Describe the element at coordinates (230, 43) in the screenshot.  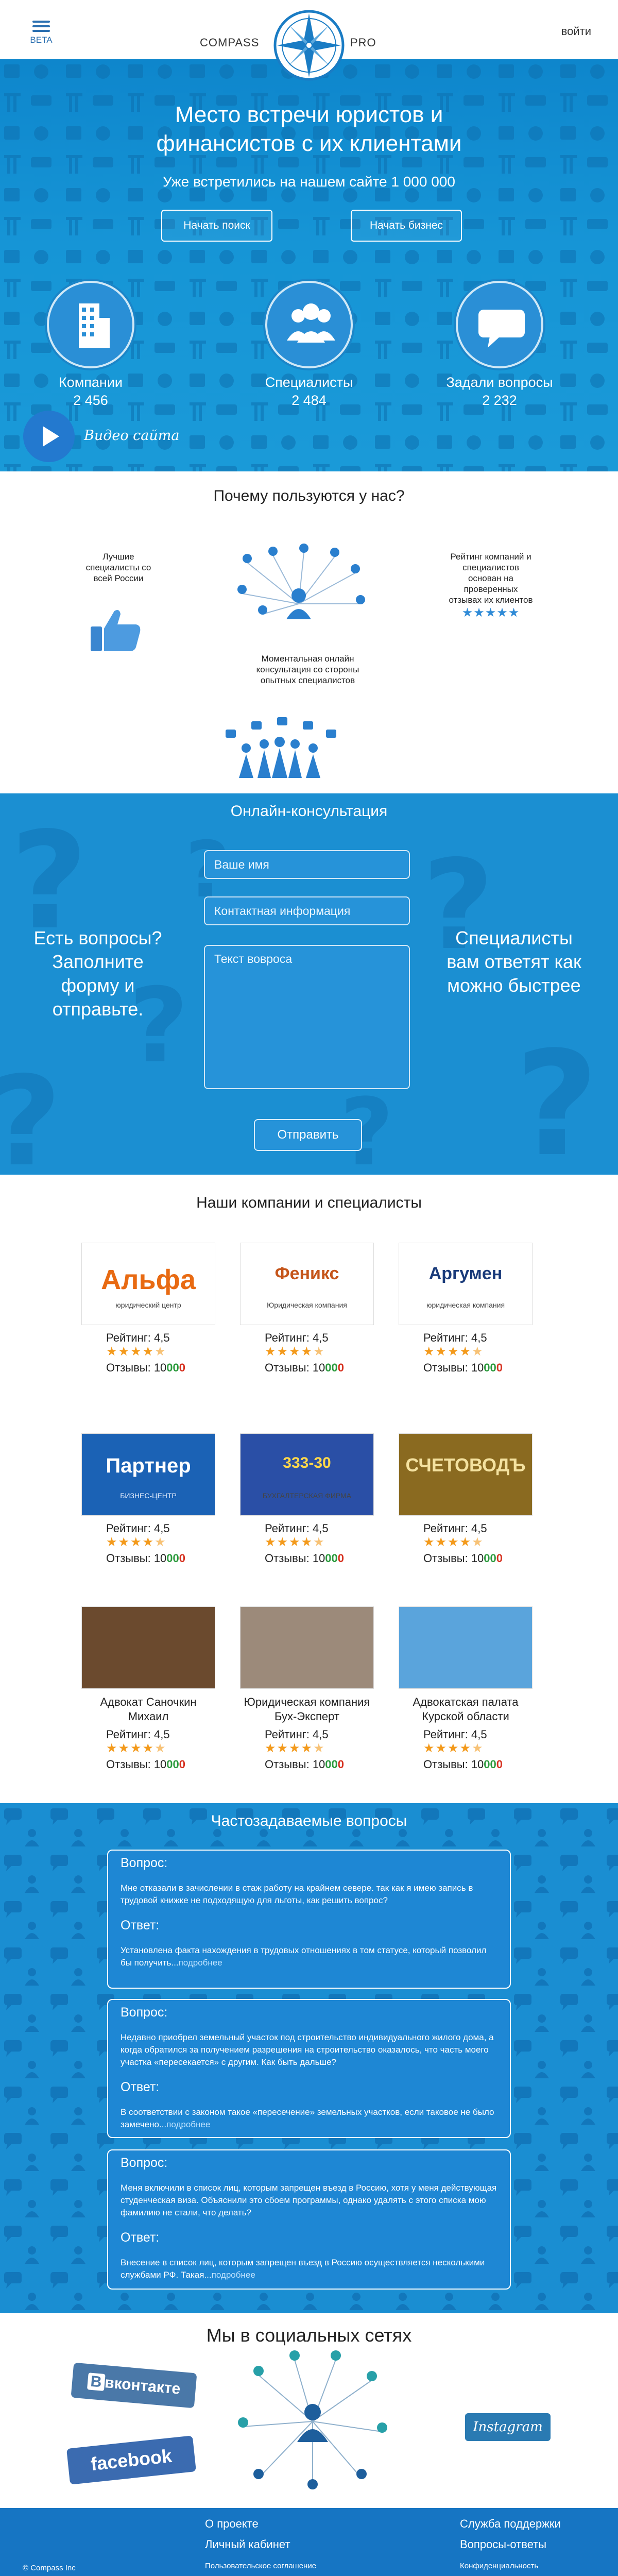
I see `brand-name-left: COMPASS` at that location.